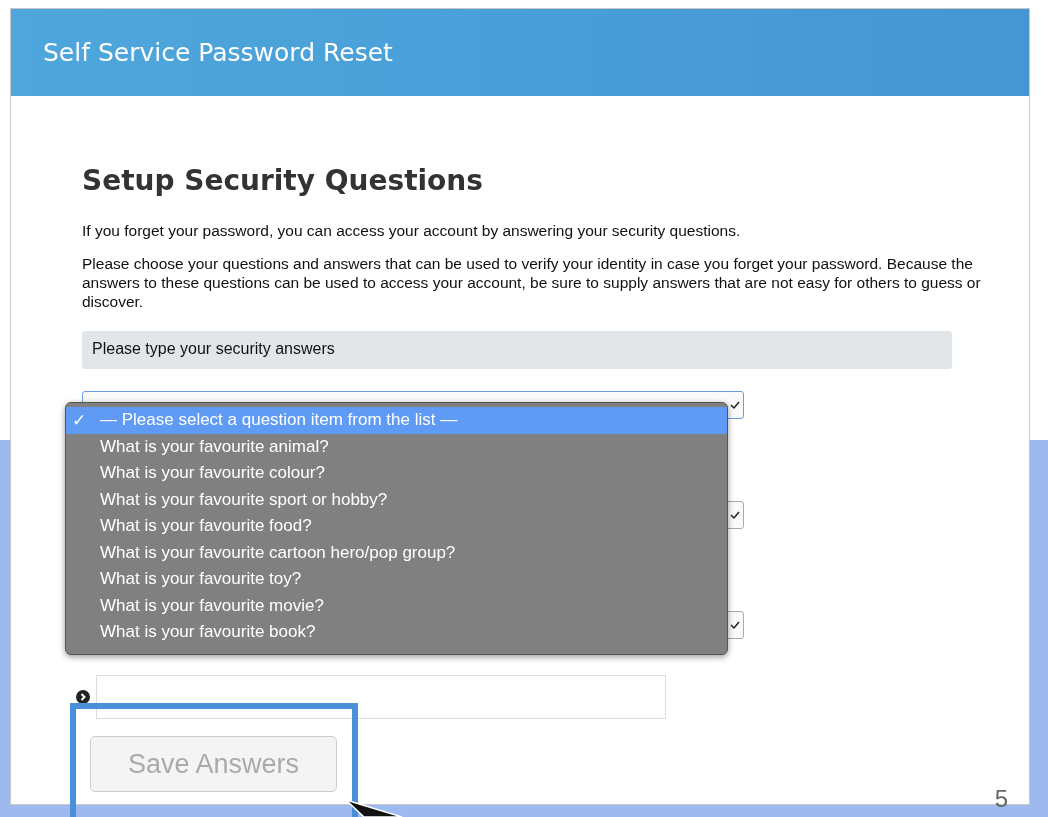 Image resolution: width=1048 pixels, height=817 pixels. What do you see at coordinates (282, 180) in the screenshot?
I see `page-heading: Setup Security Questions` at bounding box center [282, 180].